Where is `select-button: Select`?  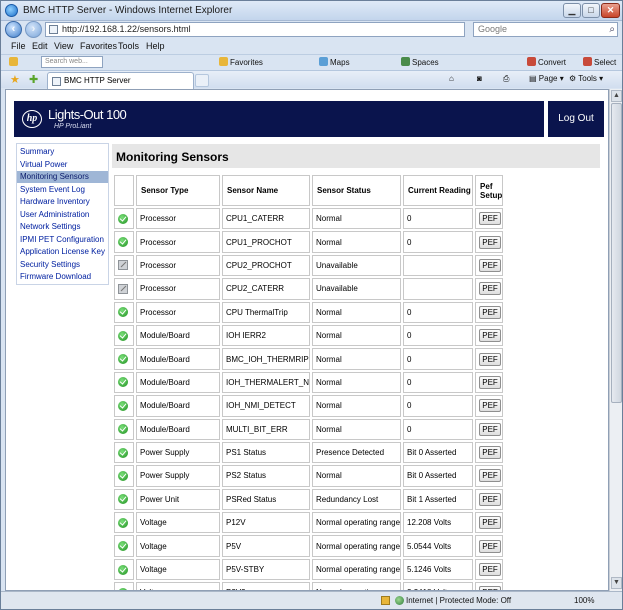
select-button: Select is located at coordinates (599, 62).